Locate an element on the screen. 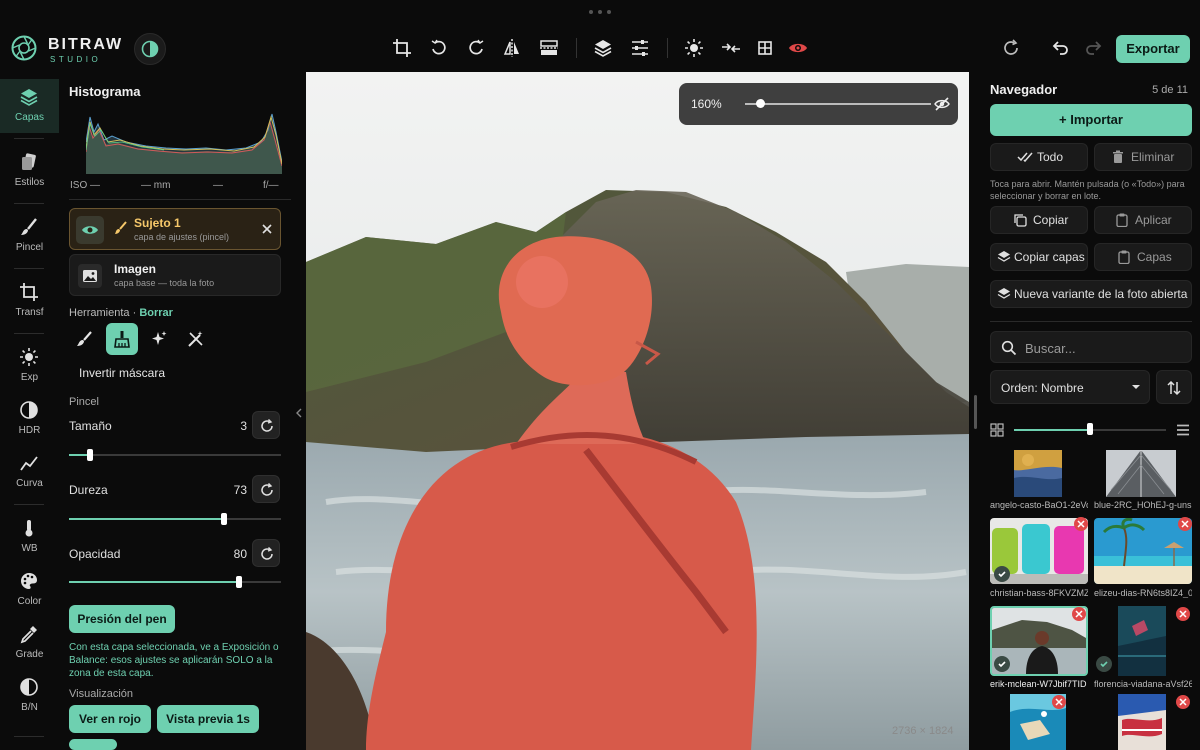 The height and width of the screenshot is (750, 1200). rail-item-curva: Curva is located at coordinates (29, 472).